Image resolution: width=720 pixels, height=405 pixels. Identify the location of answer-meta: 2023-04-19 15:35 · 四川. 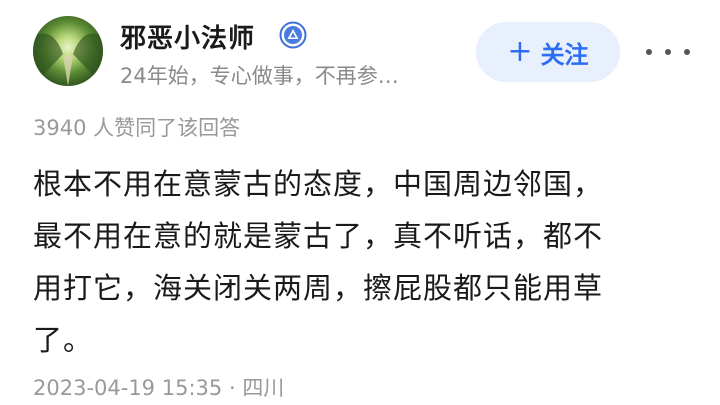
(158, 387).